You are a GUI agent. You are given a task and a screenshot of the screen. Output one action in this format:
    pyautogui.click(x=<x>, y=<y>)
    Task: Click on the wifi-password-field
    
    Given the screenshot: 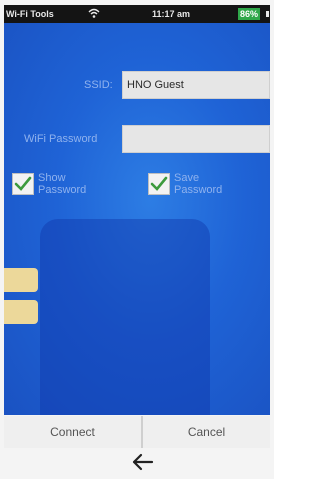 What is the action you would take?
    pyautogui.click(x=196, y=139)
    